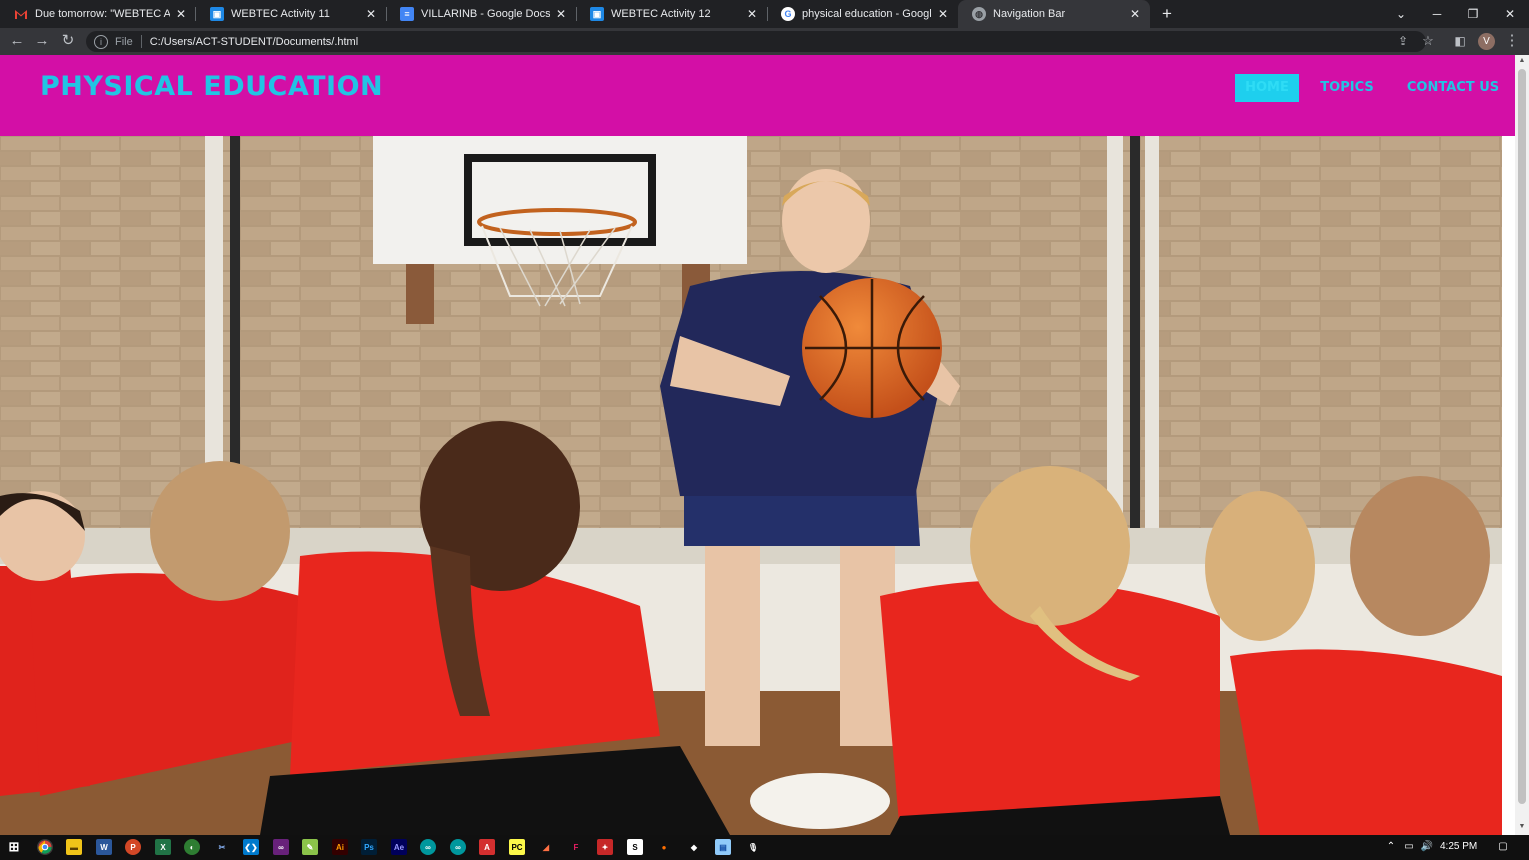 This screenshot has width=1529, height=860. Describe the element at coordinates (517, 847) in the screenshot. I see `pycharm-icon: PC` at that location.